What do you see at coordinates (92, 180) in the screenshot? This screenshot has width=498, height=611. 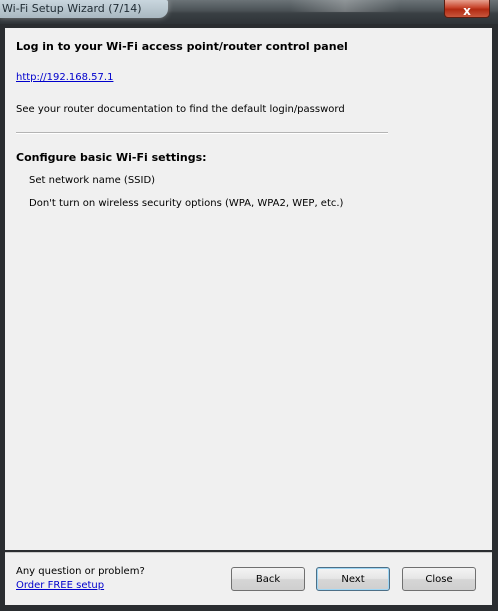 I see `settings-item-ssid: Set network name (SSID)` at bounding box center [92, 180].